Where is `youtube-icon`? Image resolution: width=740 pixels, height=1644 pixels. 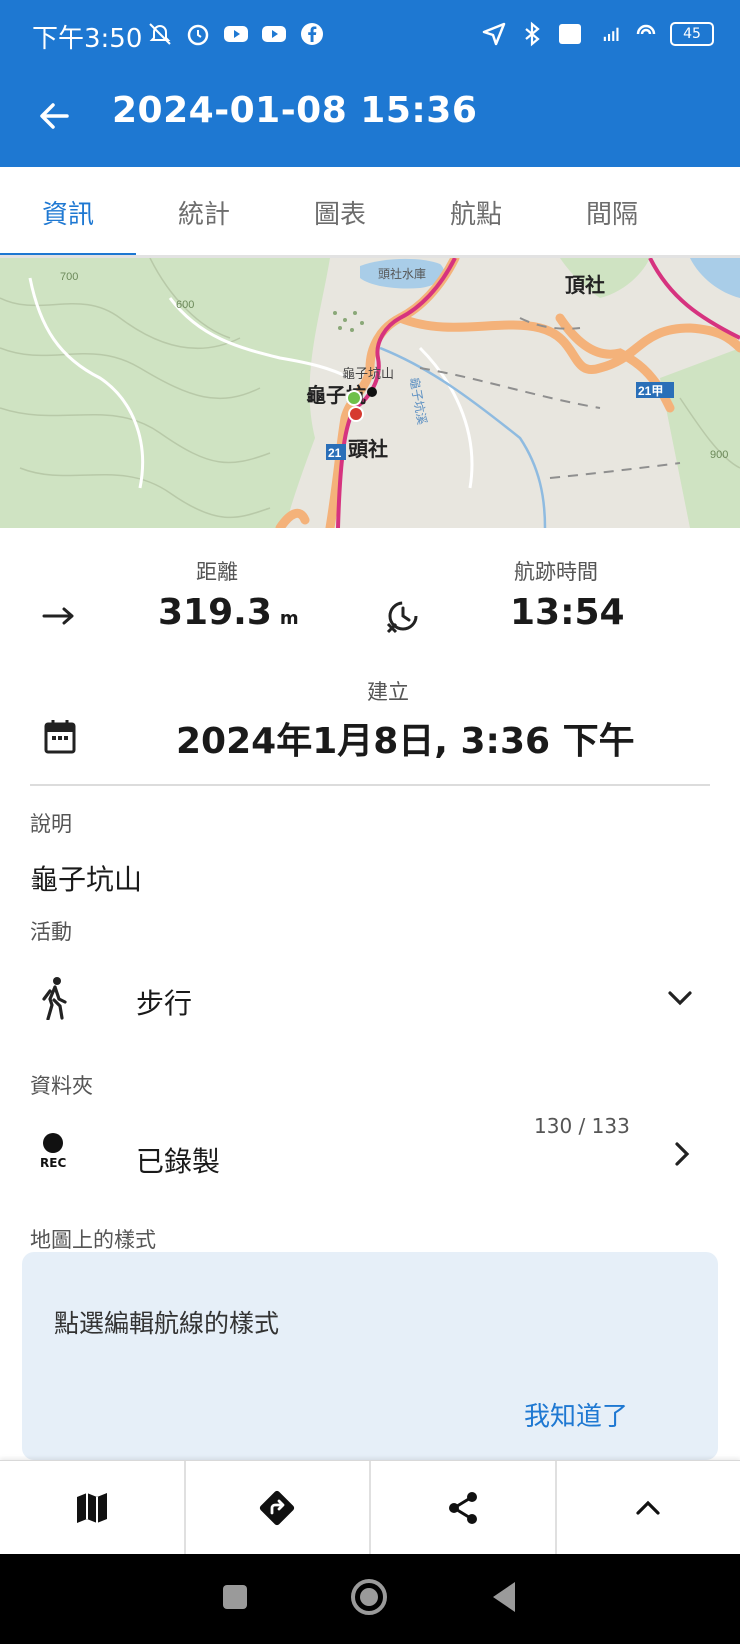
youtube-icon is located at coordinates (236, 34).